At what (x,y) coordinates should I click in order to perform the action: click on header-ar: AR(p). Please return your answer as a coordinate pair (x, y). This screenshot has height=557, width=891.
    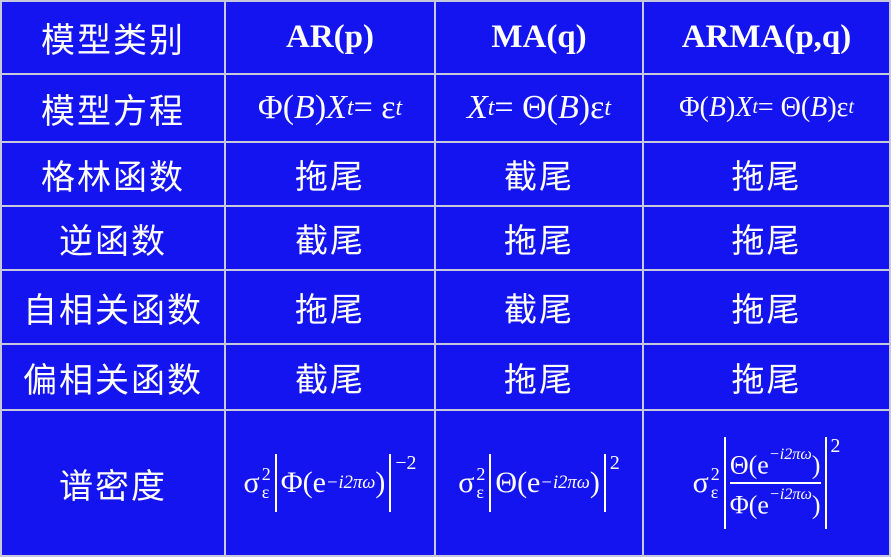
    Looking at the image, I should click on (330, 37).